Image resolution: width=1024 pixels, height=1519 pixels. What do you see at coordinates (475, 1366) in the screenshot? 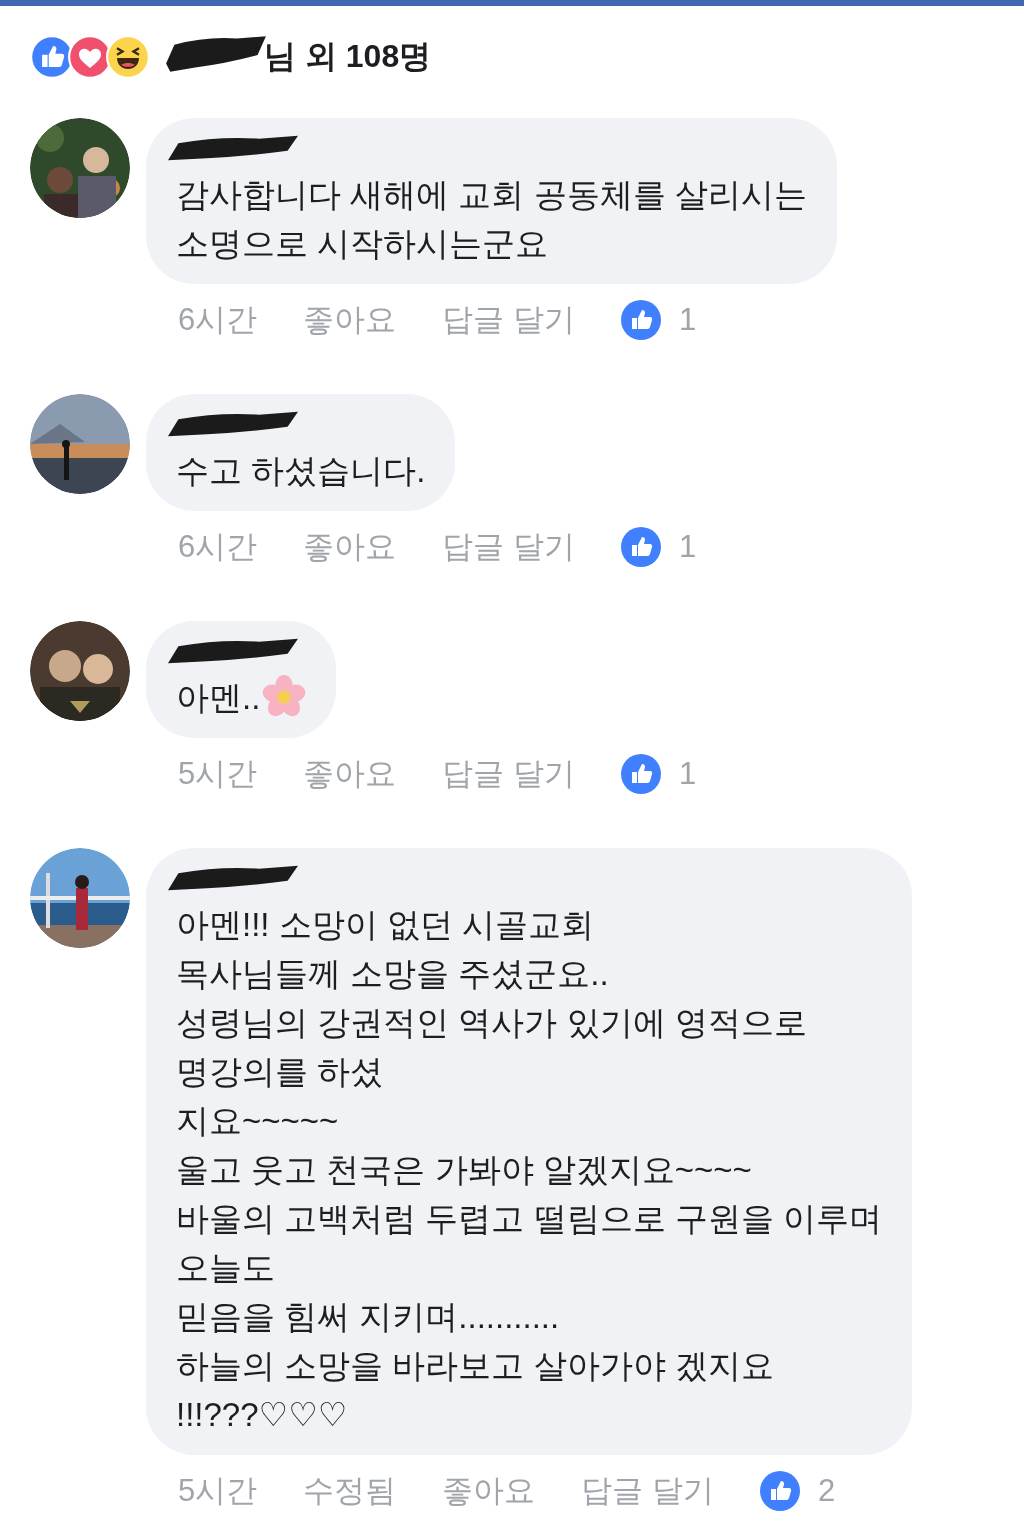
I see `comment-text: 하늘의 소망을 바라보고 살아가야 겠지요` at bounding box center [475, 1366].